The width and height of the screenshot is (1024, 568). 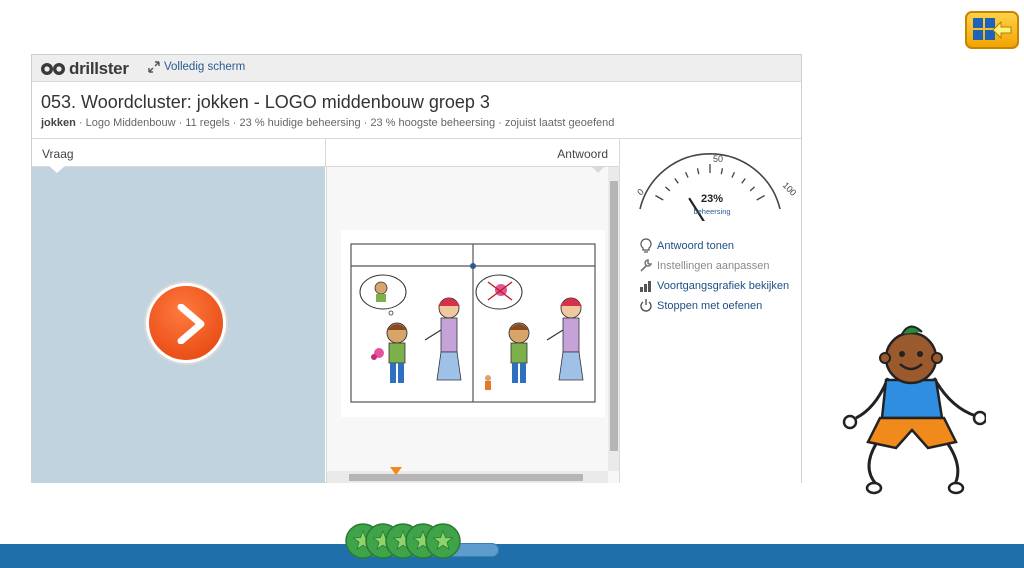 I want to click on question-label: Vraag, so click(x=58, y=154).